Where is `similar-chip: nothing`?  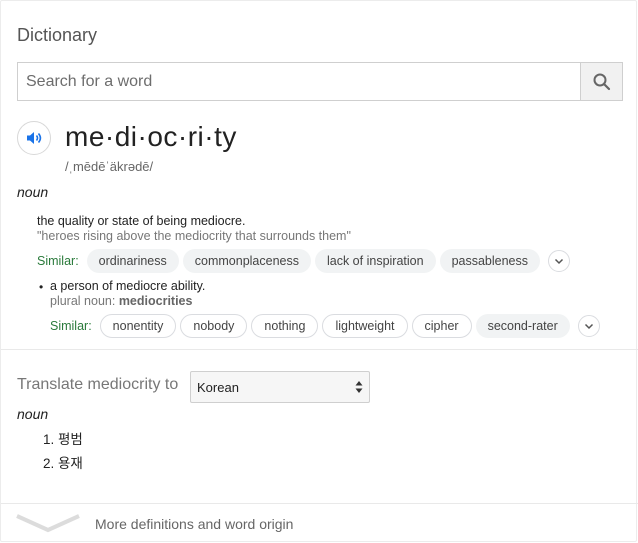
similar-chip: nothing is located at coordinates (285, 326).